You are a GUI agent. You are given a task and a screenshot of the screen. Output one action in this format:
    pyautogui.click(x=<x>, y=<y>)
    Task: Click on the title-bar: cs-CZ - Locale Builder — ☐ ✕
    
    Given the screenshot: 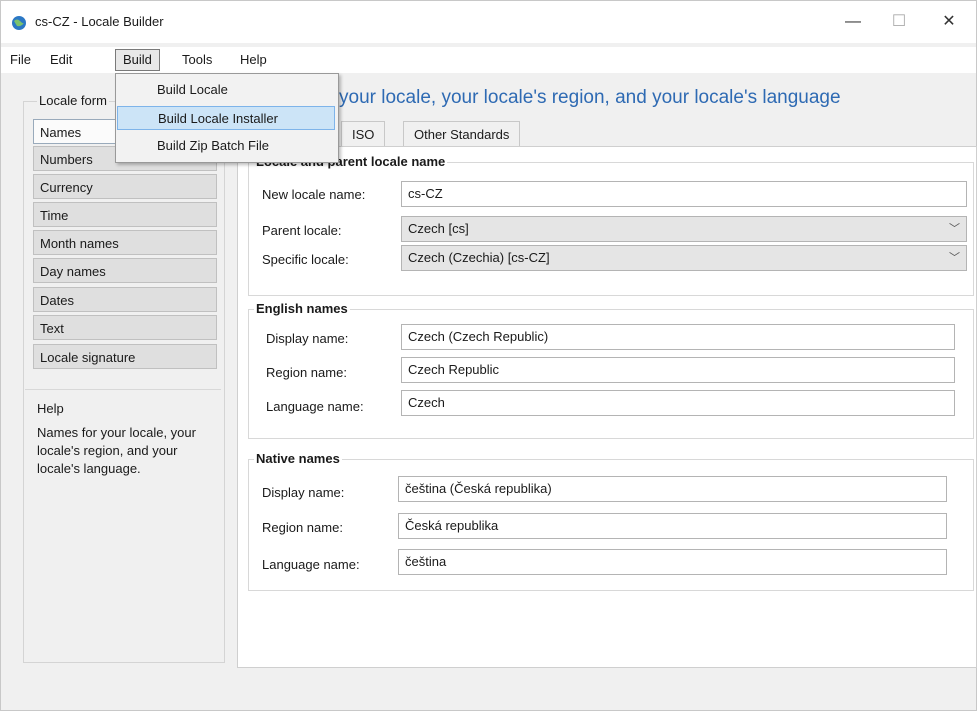 What is the action you would take?
    pyautogui.click(x=488, y=22)
    